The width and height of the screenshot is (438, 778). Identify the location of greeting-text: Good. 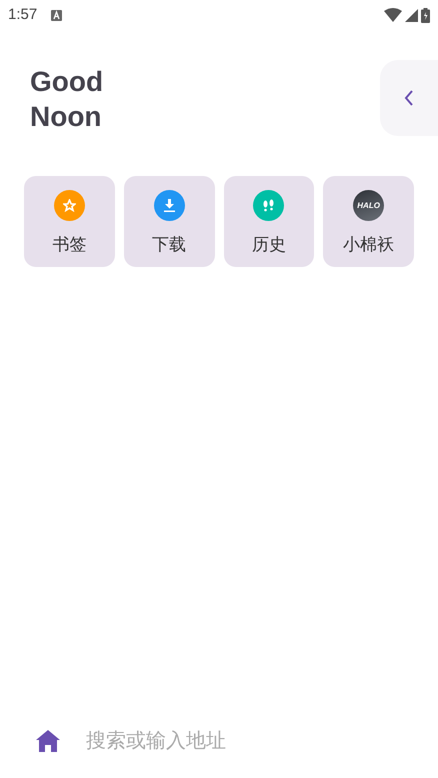
(67, 82).